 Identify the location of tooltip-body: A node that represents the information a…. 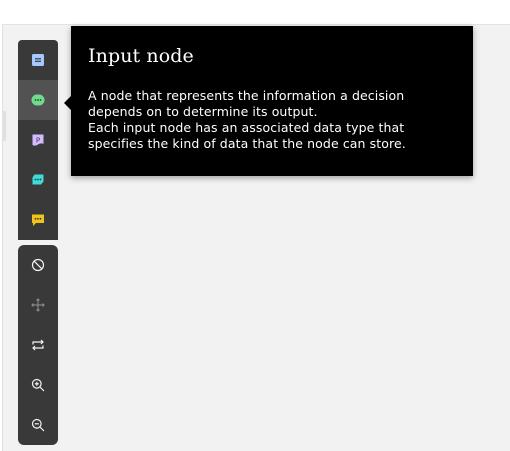
(272, 120).